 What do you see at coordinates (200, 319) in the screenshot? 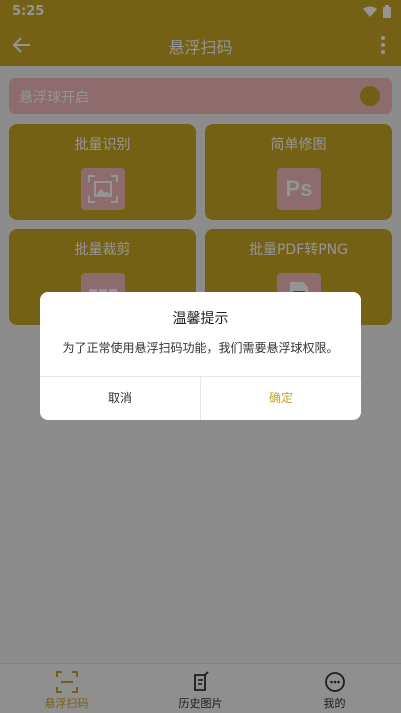
I see `dialog-title: 温馨提示` at bounding box center [200, 319].